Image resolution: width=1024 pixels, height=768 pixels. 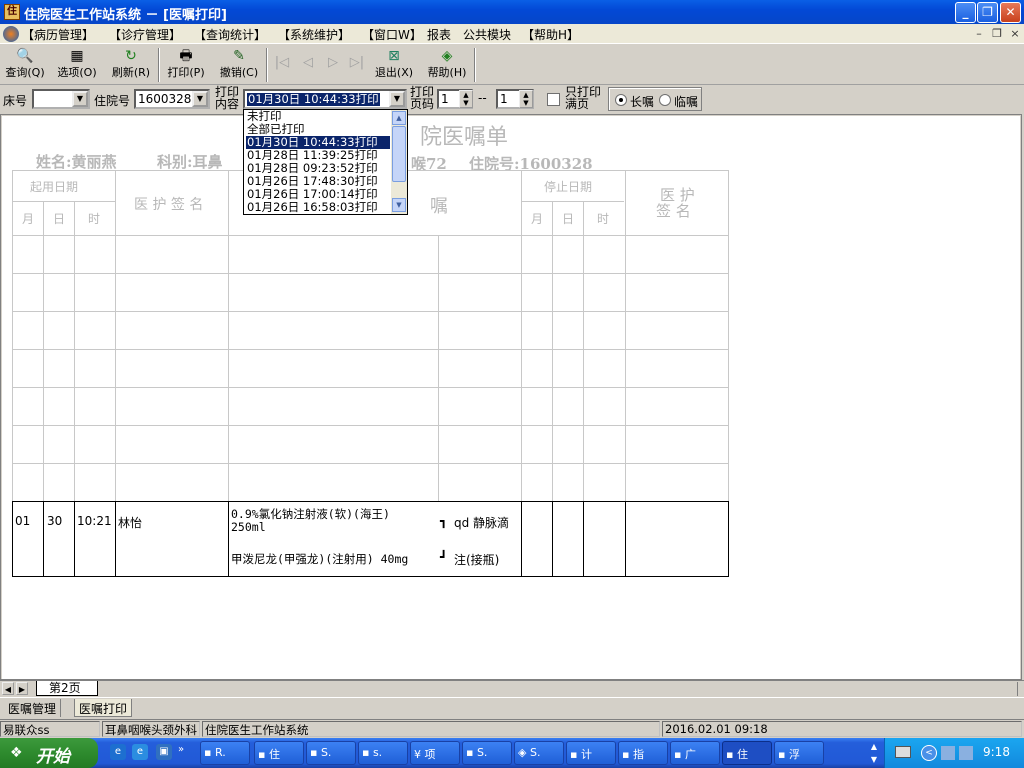 What do you see at coordinates (140, 752) in the screenshot?
I see `ie-alt-icon: e` at bounding box center [140, 752].